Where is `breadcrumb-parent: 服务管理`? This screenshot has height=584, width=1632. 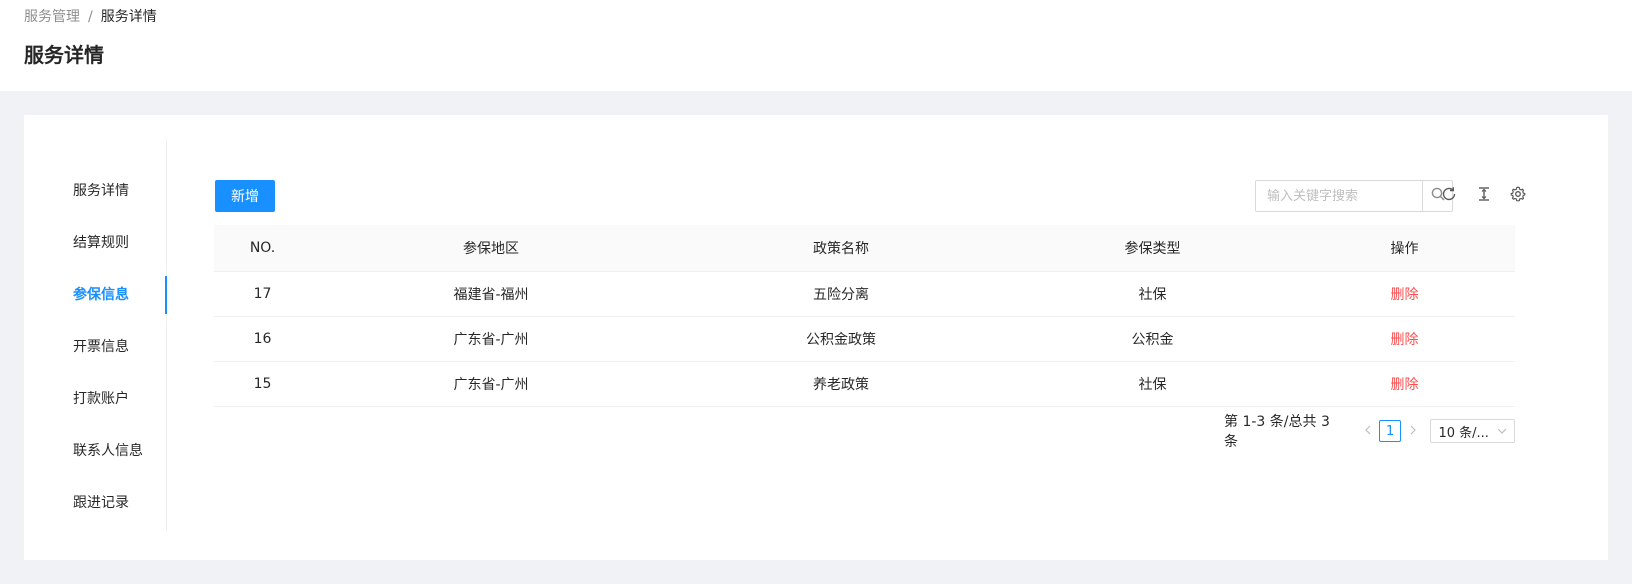
breadcrumb-parent: 服务管理 is located at coordinates (52, 17).